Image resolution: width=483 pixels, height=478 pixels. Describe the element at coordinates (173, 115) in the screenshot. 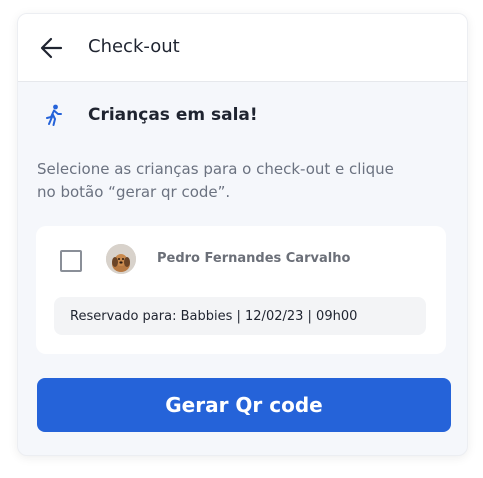

I see `section-title: Crianças em sala!` at that location.